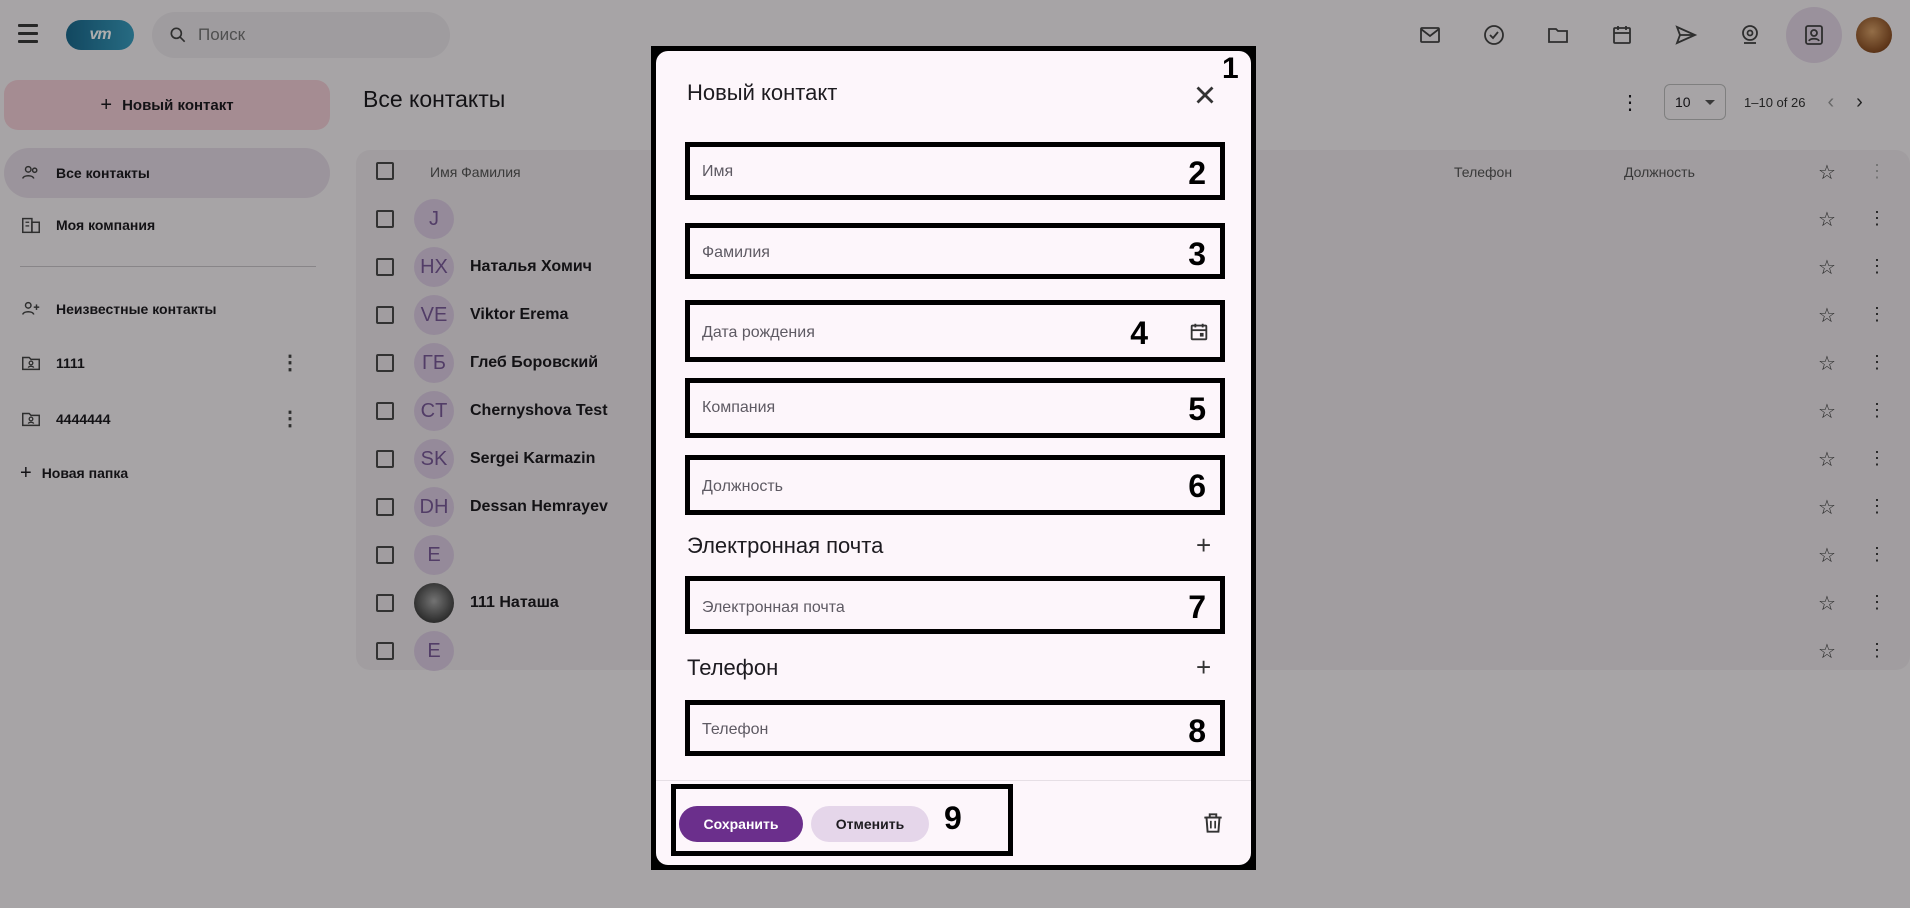  I want to click on birthdate-field: 4, so click(955, 331).